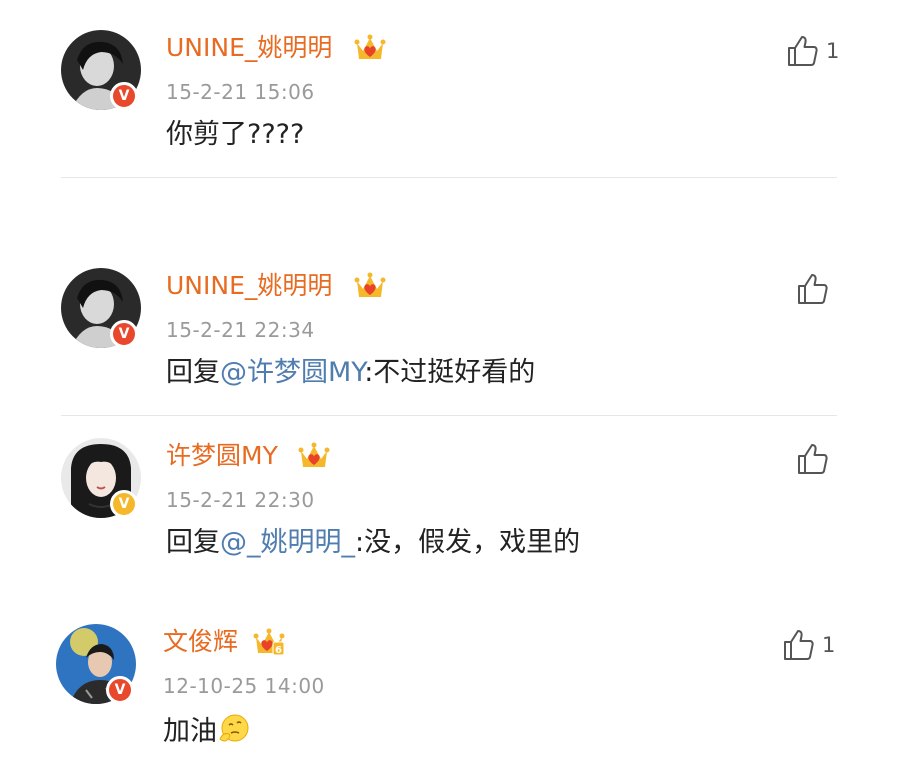  What do you see at coordinates (190, 731) in the screenshot?
I see `comment-text-value: 加油` at bounding box center [190, 731].